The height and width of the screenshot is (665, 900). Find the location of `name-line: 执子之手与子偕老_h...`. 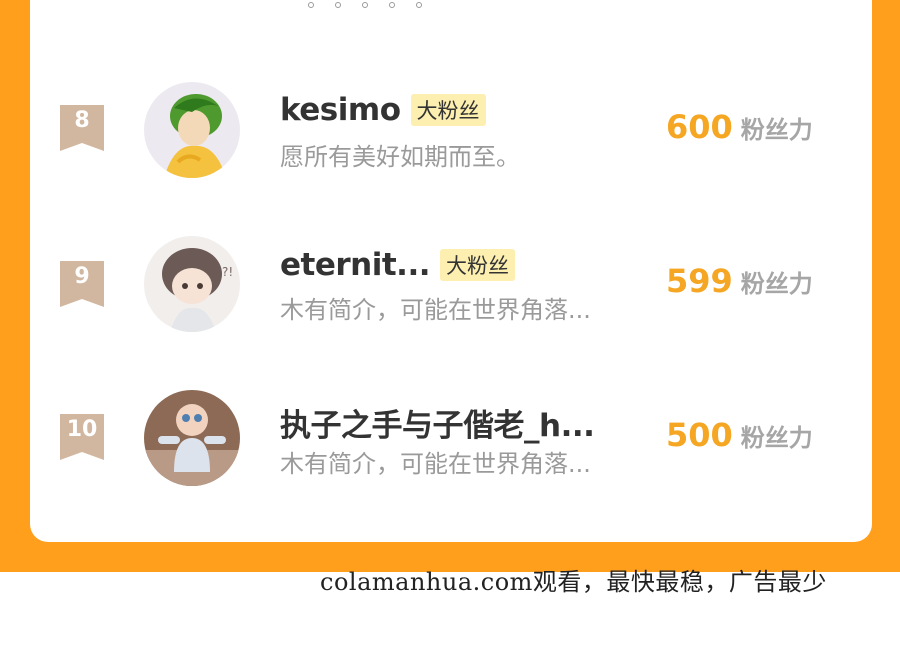

name-line: 执子之手与子偕老_h... is located at coordinates (437, 422).